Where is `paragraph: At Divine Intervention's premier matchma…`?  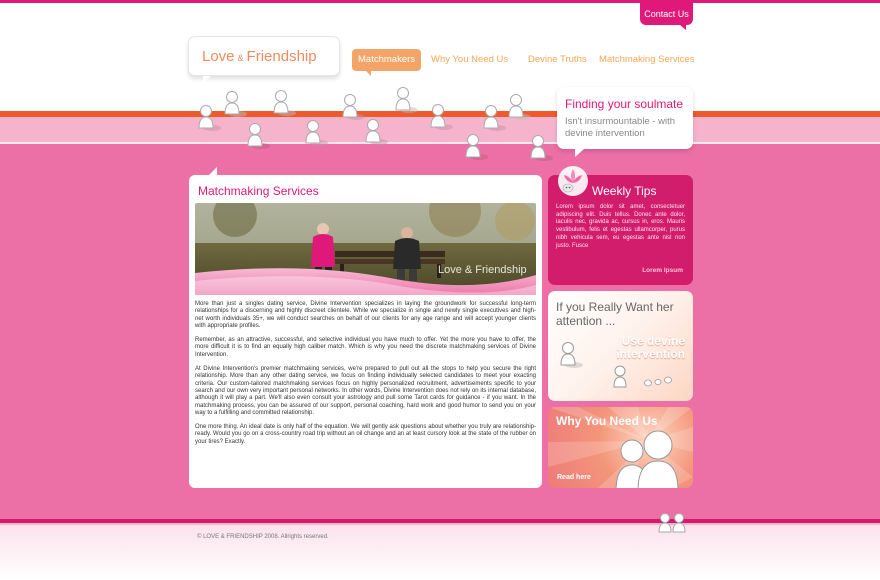 paragraph: At Divine Intervention's premier matchma… is located at coordinates (365, 391).